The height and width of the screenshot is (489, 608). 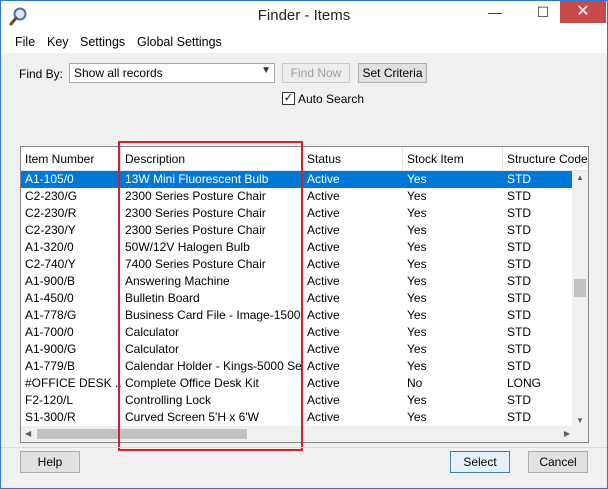 What do you see at coordinates (212, 159) in the screenshot?
I see `column-header-description: Description` at bounding box center [212, 159].